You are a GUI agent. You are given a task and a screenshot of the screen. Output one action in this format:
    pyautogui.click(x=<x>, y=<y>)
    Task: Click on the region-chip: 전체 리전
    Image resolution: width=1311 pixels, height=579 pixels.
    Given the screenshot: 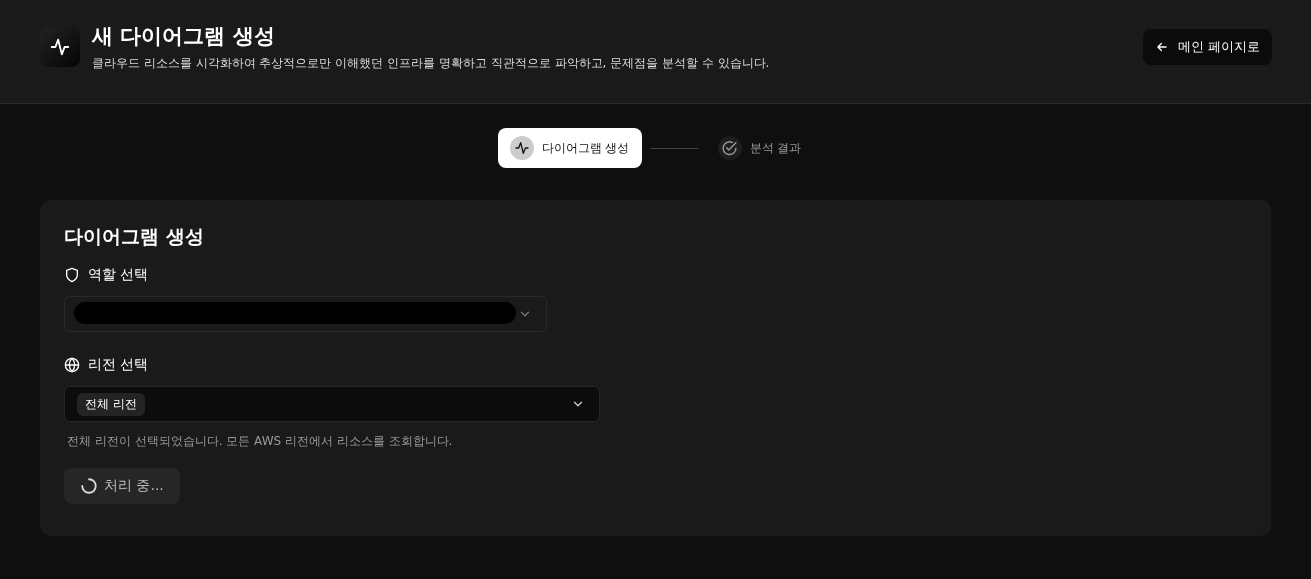 What is the action you would take?
    pyautogui.click(x=111, y=404)
    